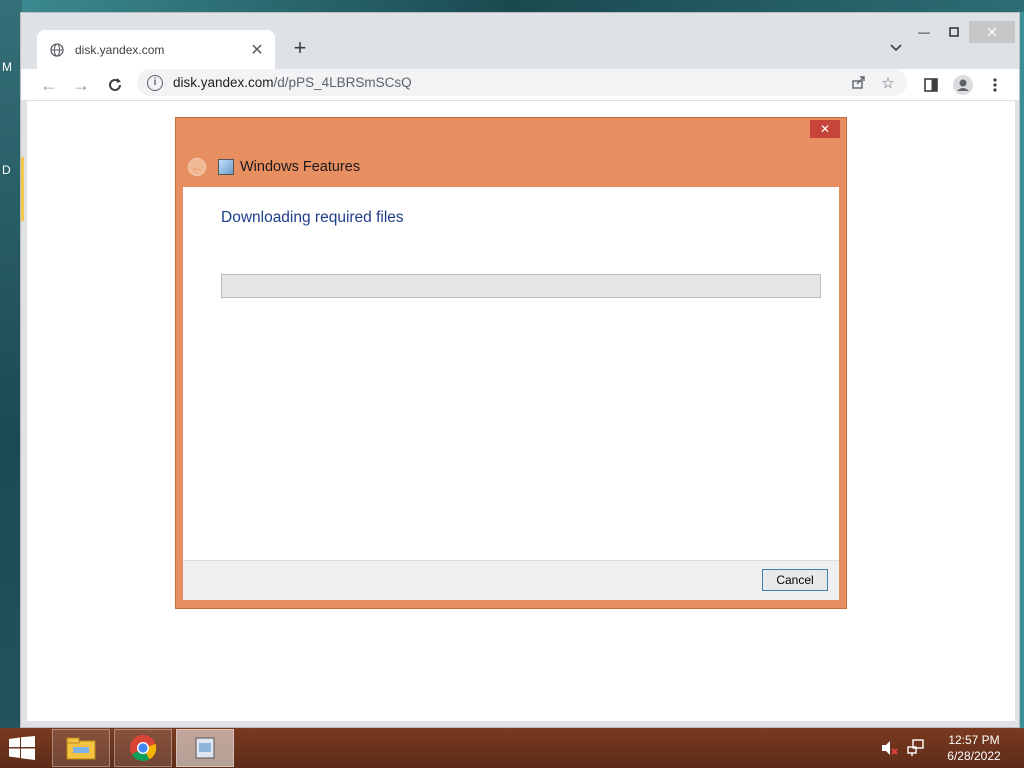  Describe the element at coordinates (511, 580) in the screenshot. I see `dialog-footer: Cancel` at that location.